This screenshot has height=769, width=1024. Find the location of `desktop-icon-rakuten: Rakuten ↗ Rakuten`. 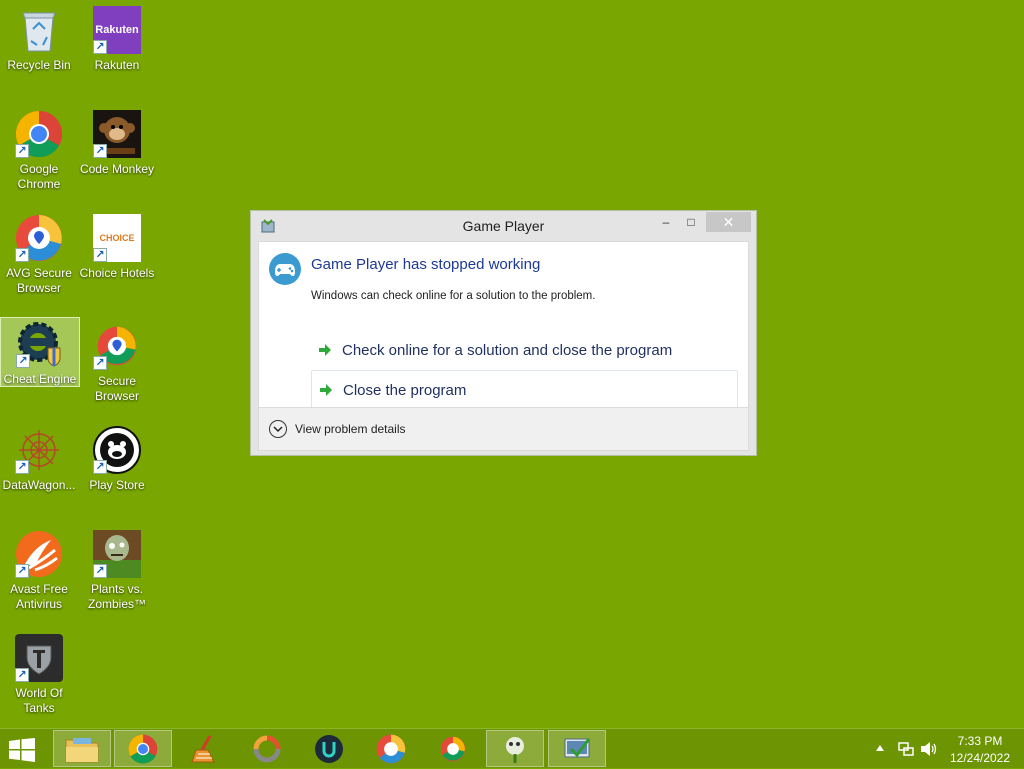

desktop-icon-rakuten: Rakuten ↗ Rakuten is located at coordinates (117, 49).